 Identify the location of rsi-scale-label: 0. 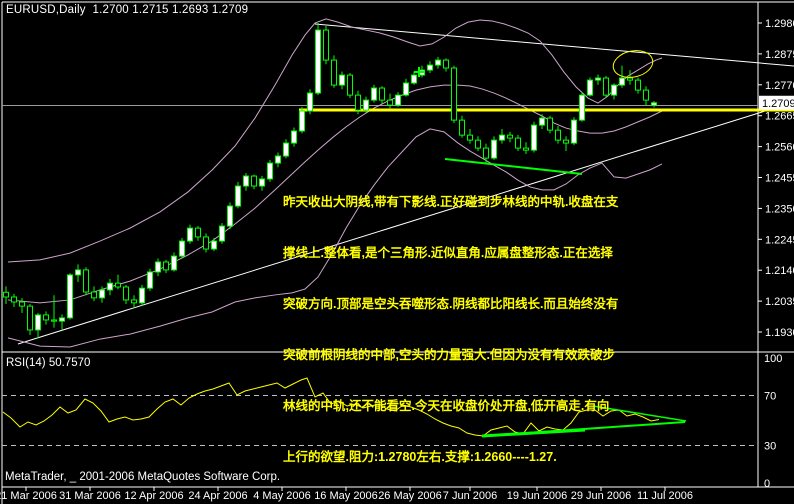
(767, 484).